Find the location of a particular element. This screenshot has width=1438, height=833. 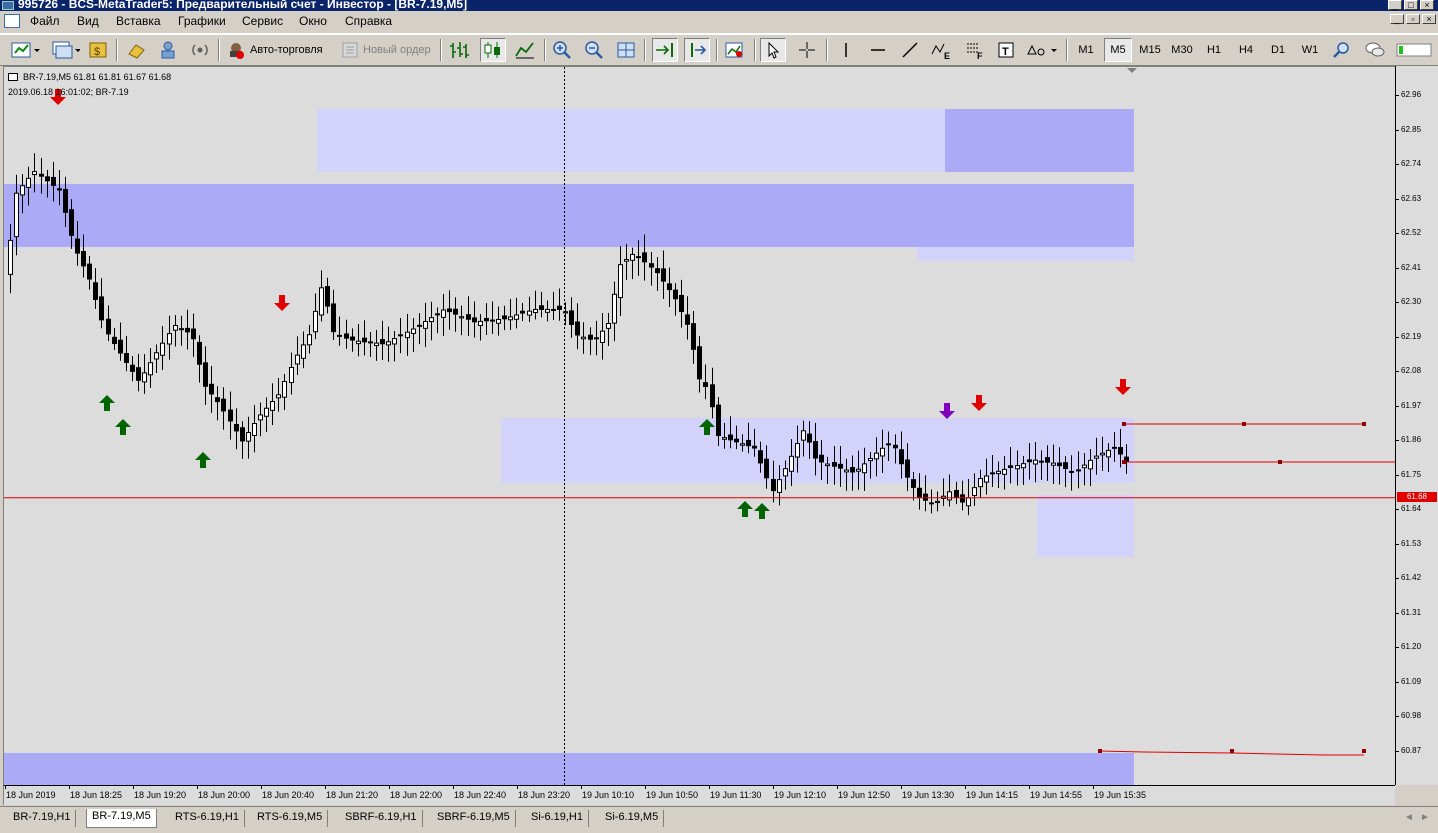

fibonacci-tool-button: F is located at coordinates (975, 50).